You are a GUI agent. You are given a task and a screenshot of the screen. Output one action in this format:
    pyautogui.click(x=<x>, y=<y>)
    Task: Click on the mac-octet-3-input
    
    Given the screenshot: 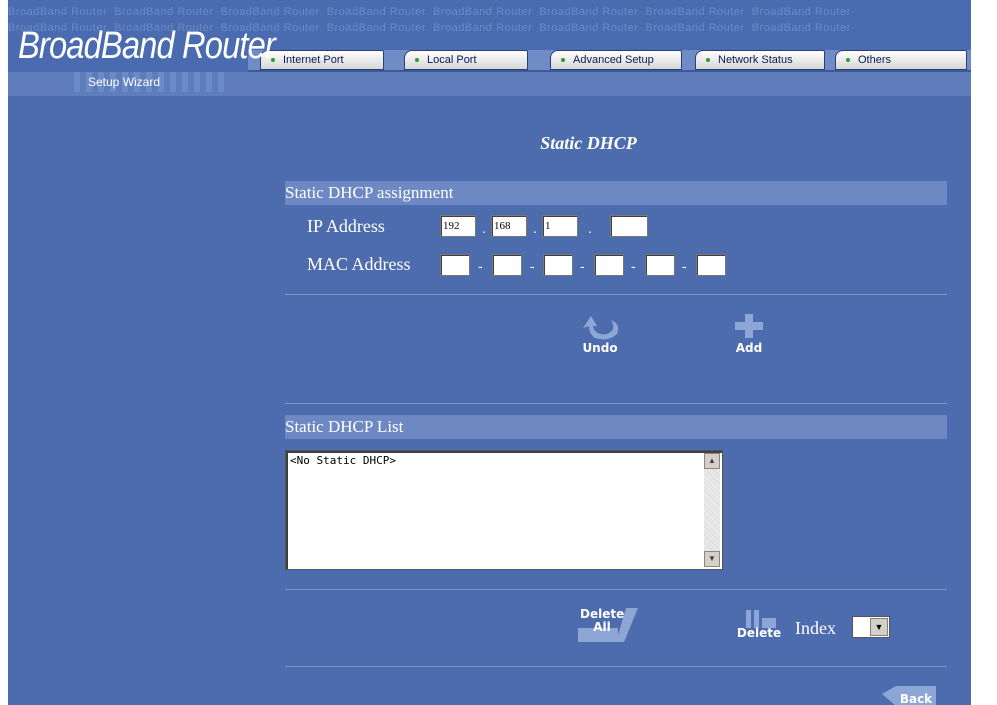 What is the action you would take?
    pyautogui.click(x=558, y=265)
    